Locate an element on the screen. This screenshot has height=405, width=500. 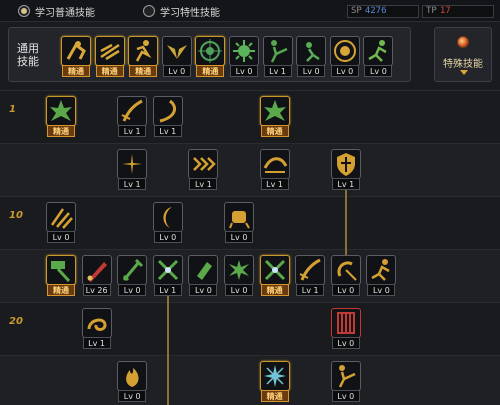
dropdown-arrow-icon is located at coordinates (464, 72).